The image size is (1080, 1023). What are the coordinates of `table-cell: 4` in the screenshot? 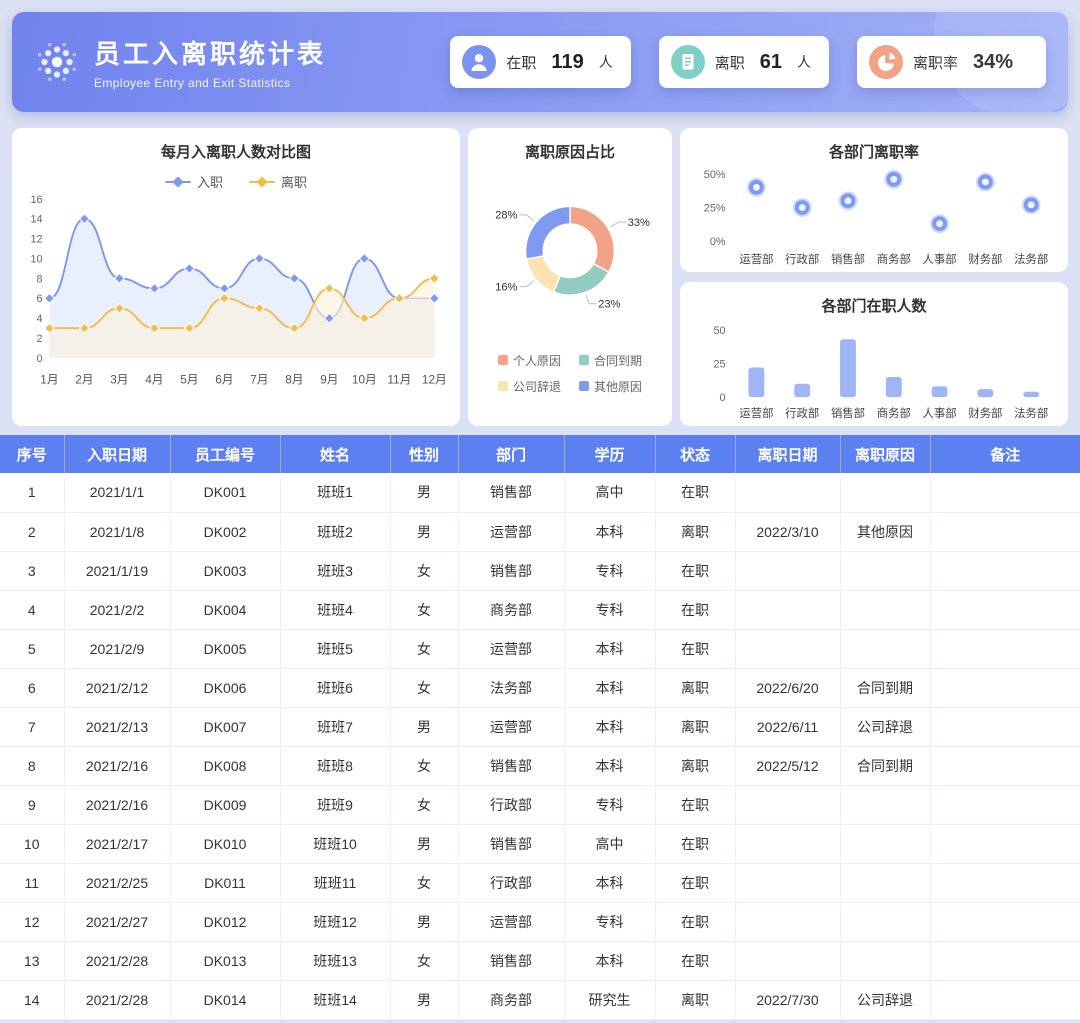 It's located at (32, 610).